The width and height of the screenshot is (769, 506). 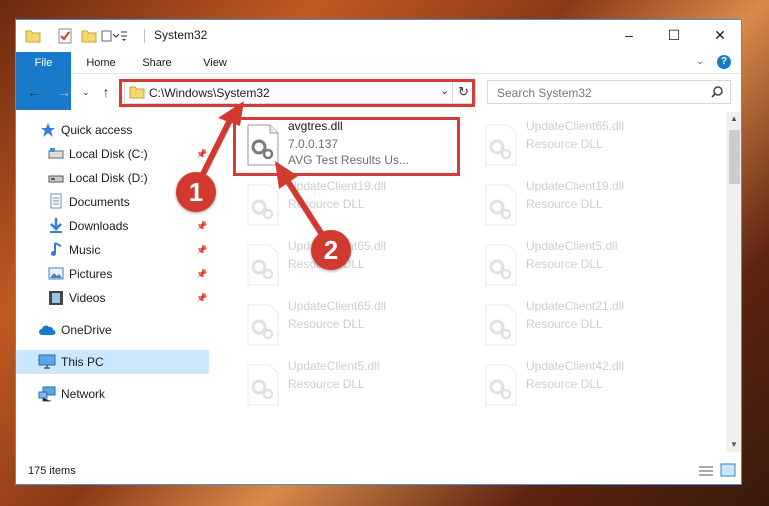 I want to click on arrow-overlay, so click(x=262, y=169).